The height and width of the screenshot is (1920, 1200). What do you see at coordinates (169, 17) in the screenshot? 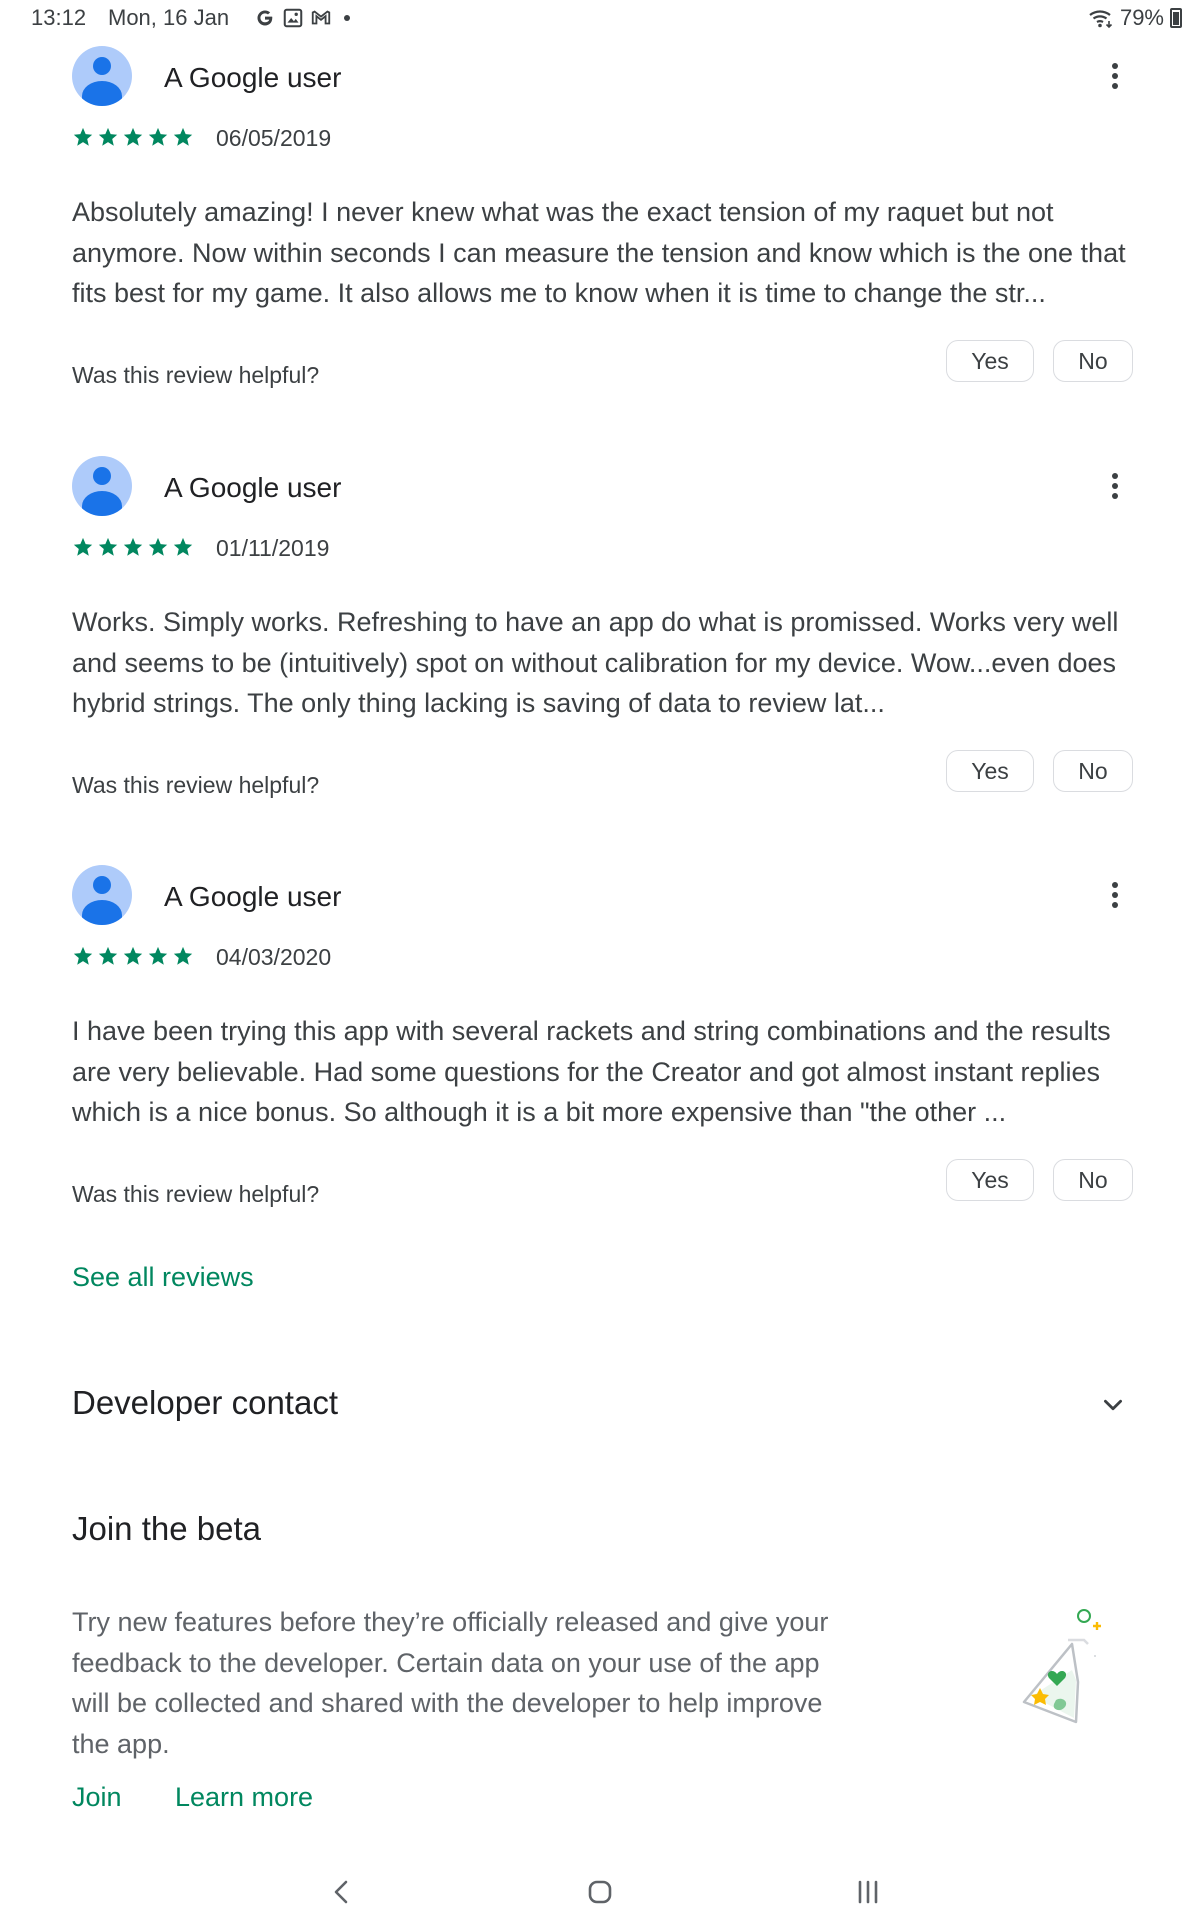
I see `status-date: Mon, 16 Jan` at bounding box center [169, 17].